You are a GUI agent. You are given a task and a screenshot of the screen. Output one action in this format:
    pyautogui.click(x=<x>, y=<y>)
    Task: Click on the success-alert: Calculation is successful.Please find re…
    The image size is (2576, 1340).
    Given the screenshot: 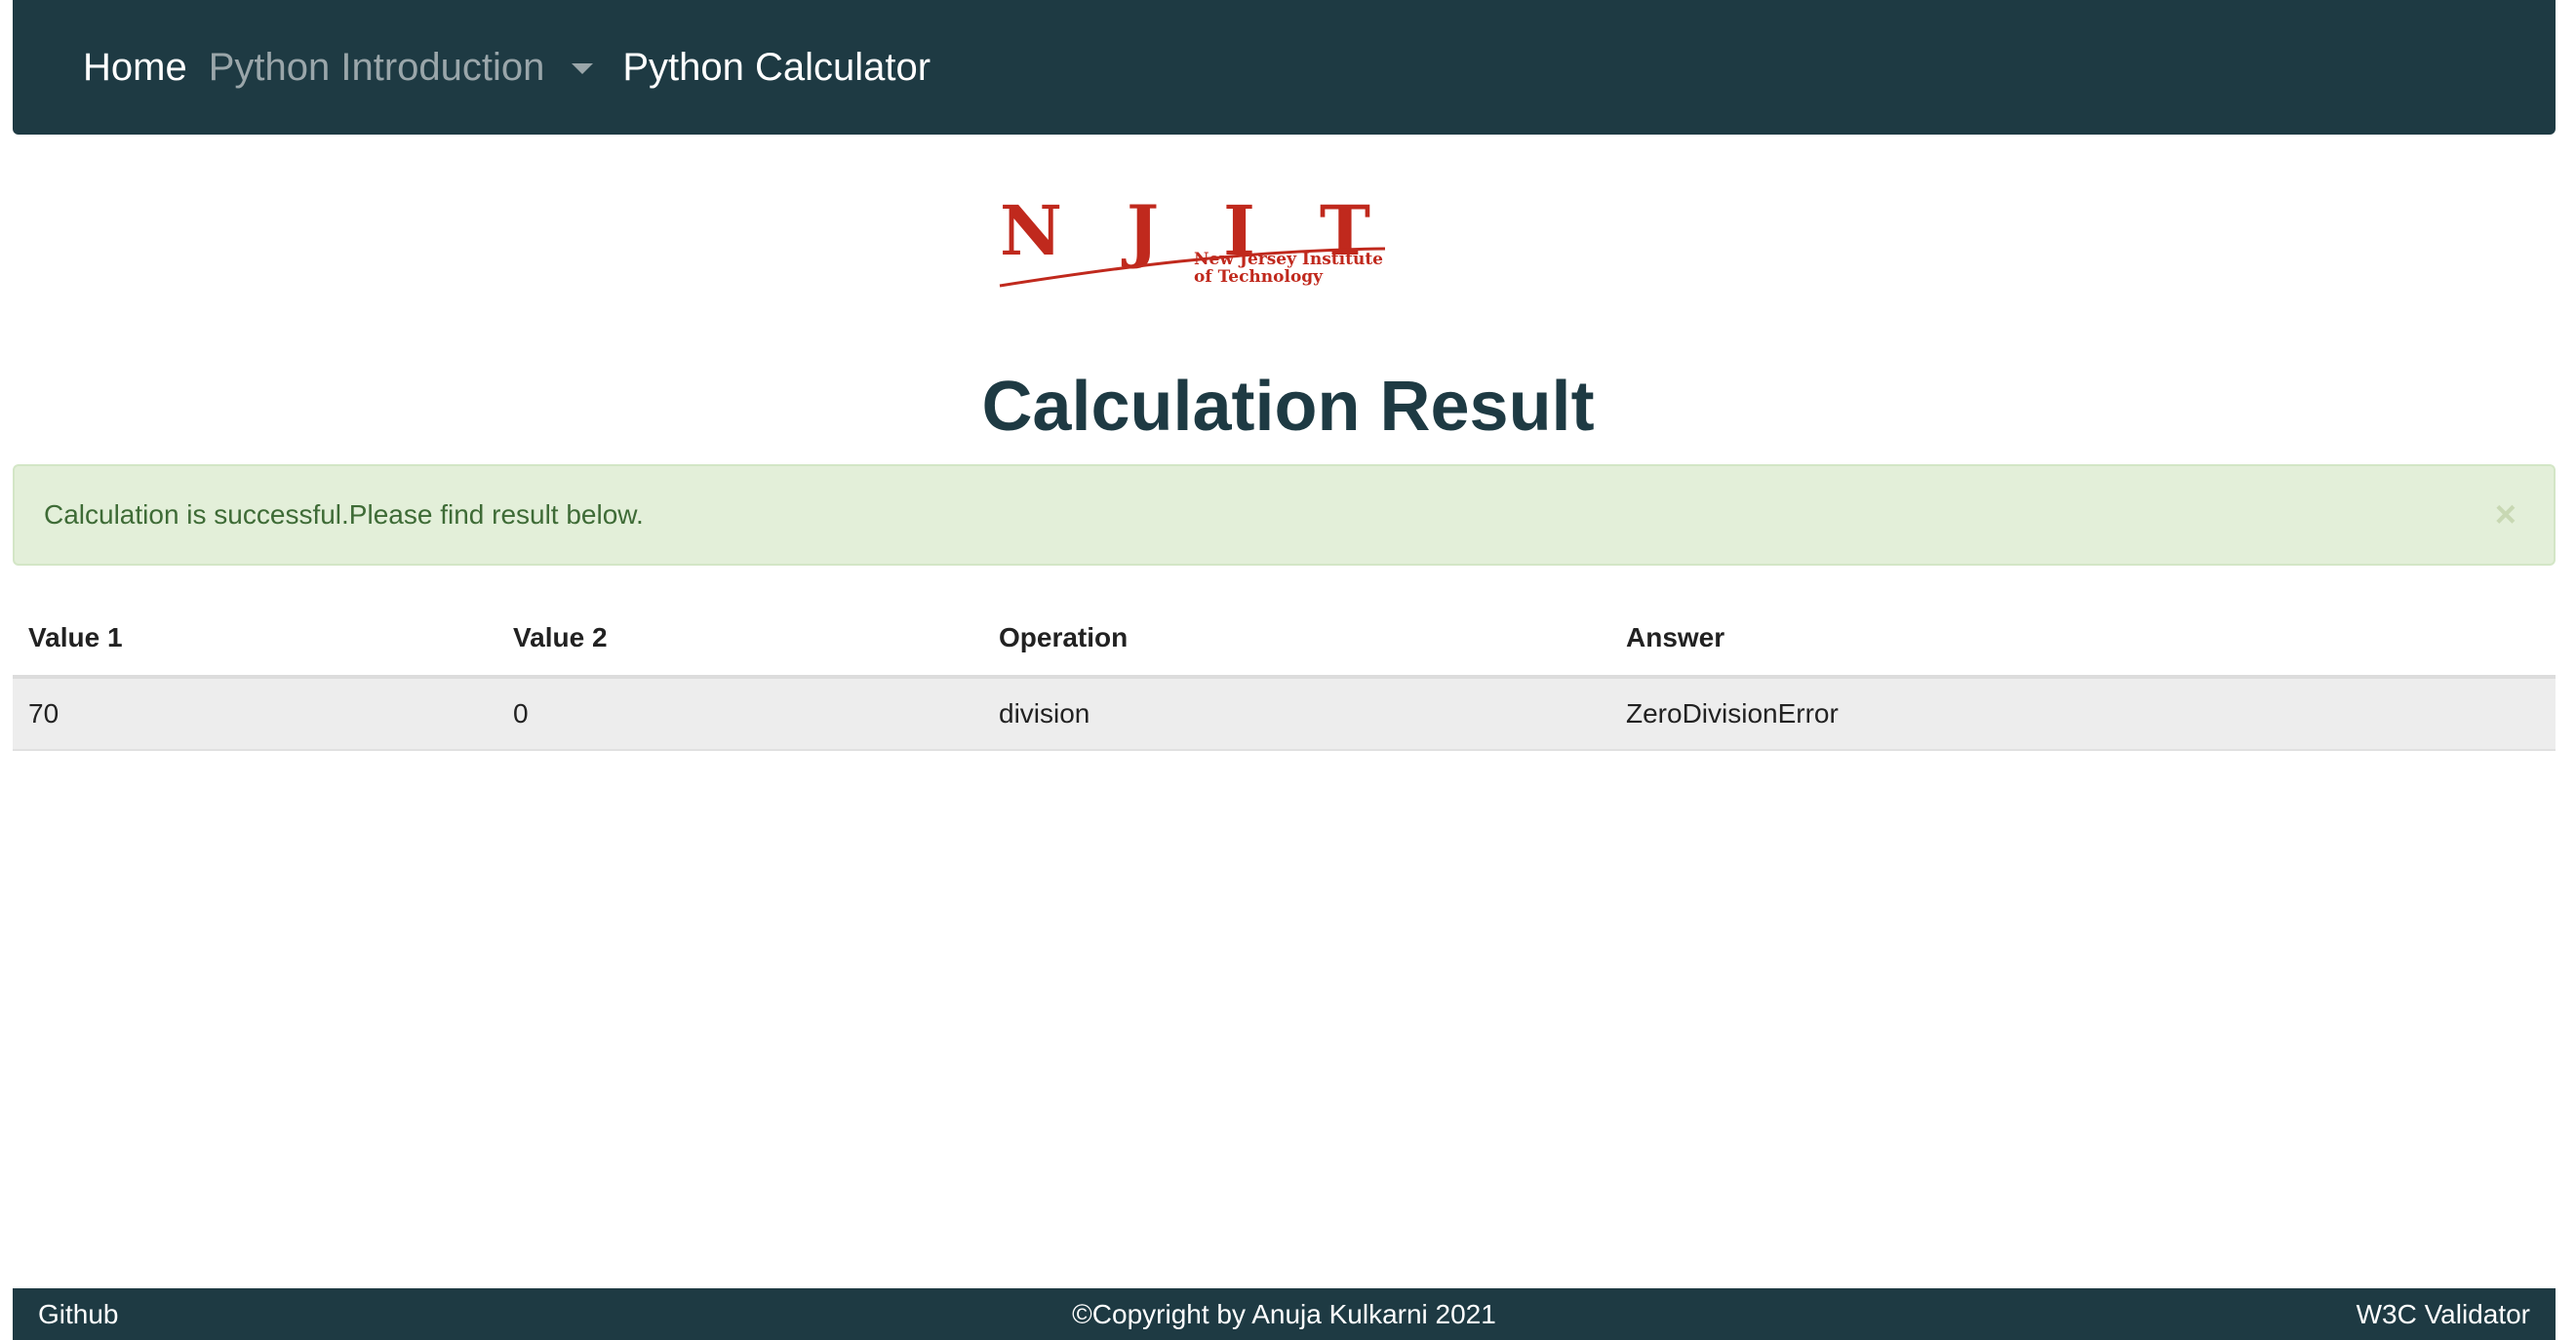 What is the action you would take?
    pyautogui.click(x=1284, y=515)
    